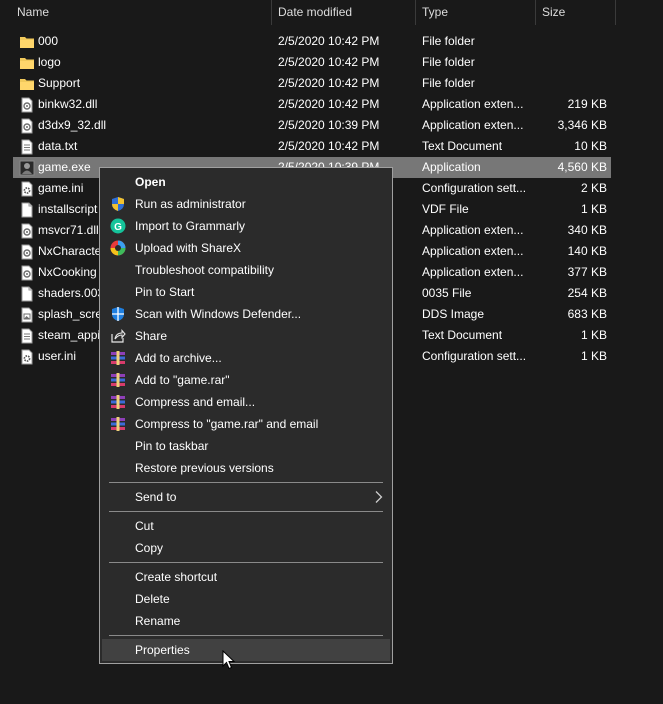 This screenshot has height=704, width=663. Describe the element at coordinates (246, 577) in the screenshot. I see `menu-item-create-shortcut: Create shortcut` at that location.